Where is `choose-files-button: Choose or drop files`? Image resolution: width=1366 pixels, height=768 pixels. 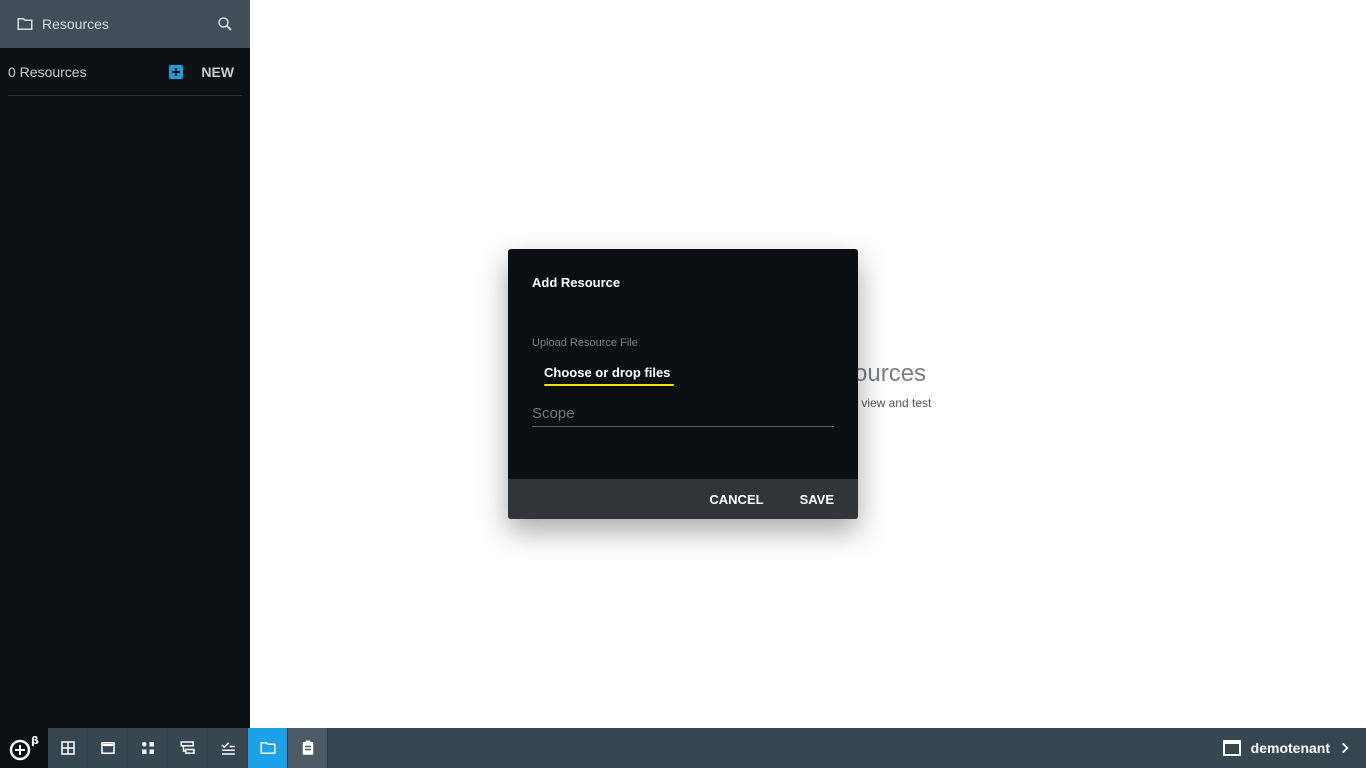 choose-files-button: Choose or drop files is located at coordinates (607, 372).